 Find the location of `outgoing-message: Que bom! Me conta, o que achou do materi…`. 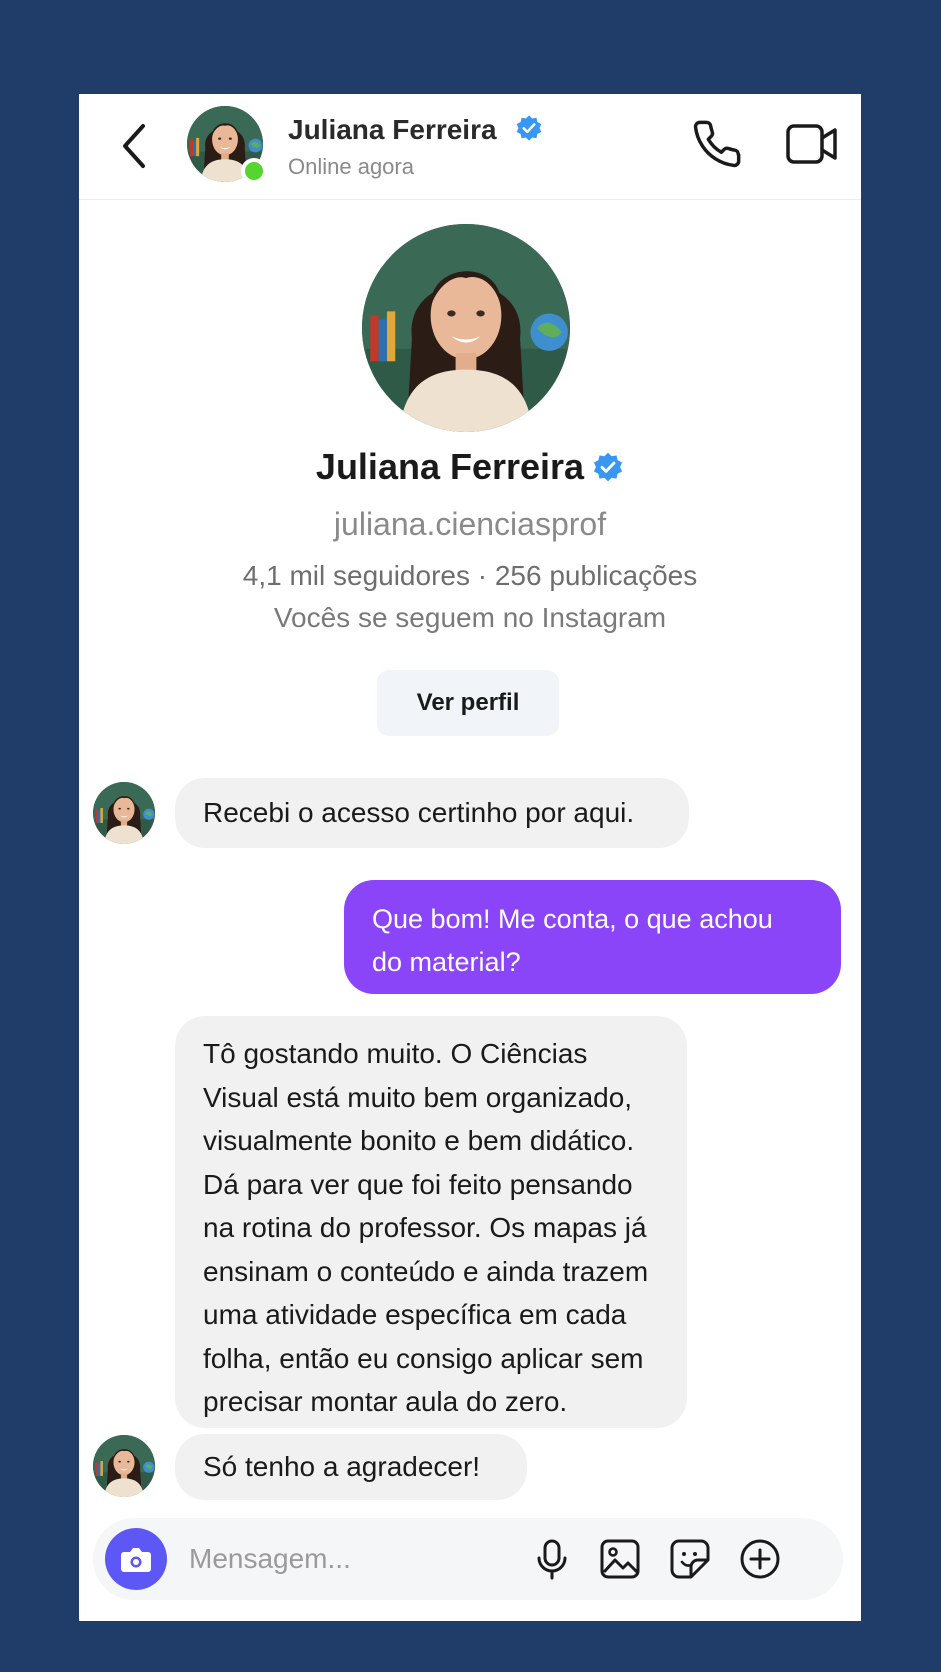

outgoing-message: Que bom! Me conta, o que achou do materi… is located at coordinates (592, 937).